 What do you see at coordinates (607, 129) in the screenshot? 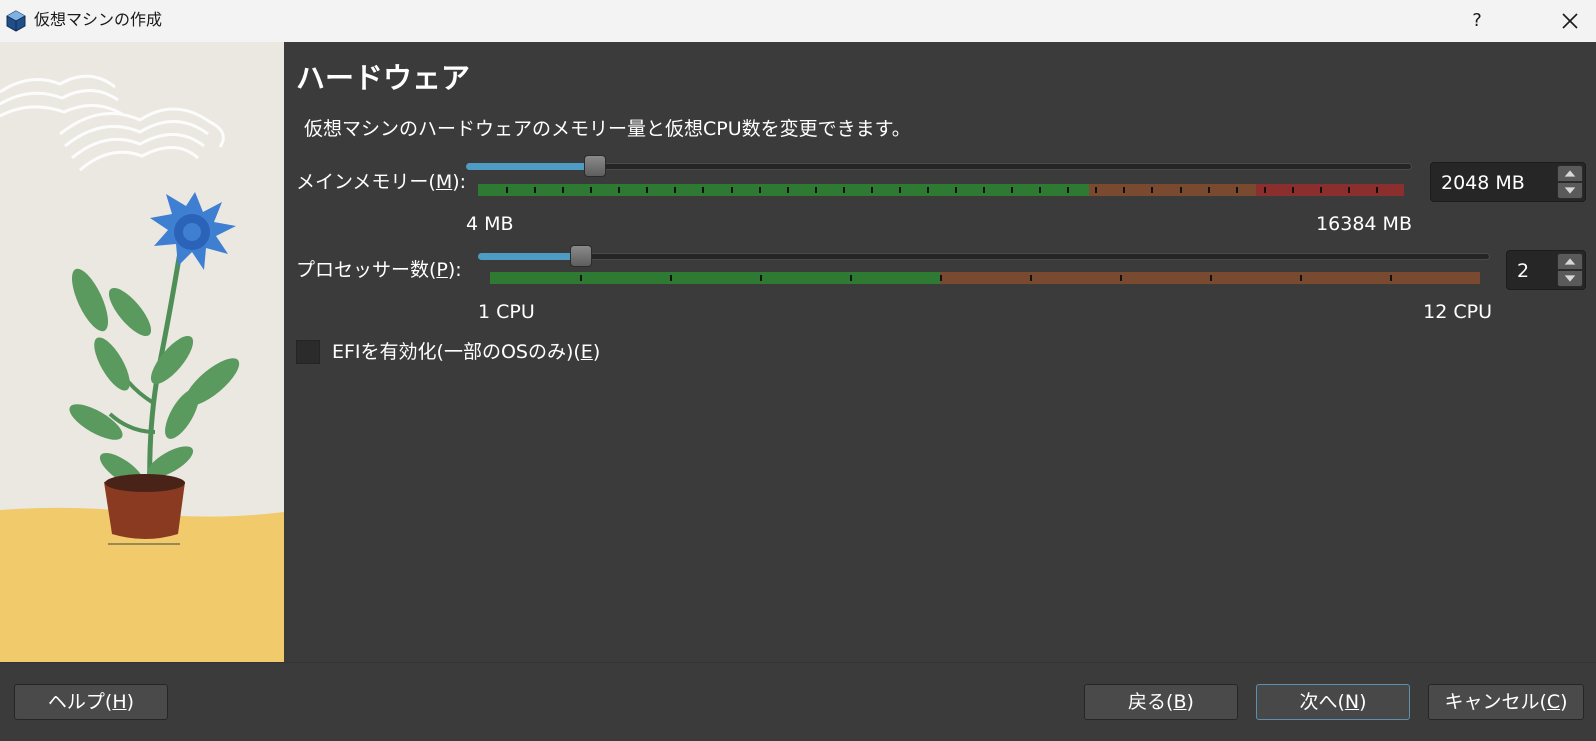
I see `page-description: 仮想マシンのハードウェアのメモリー量と仮想CPU数を変更できます。` at bounding box center [607, 129].